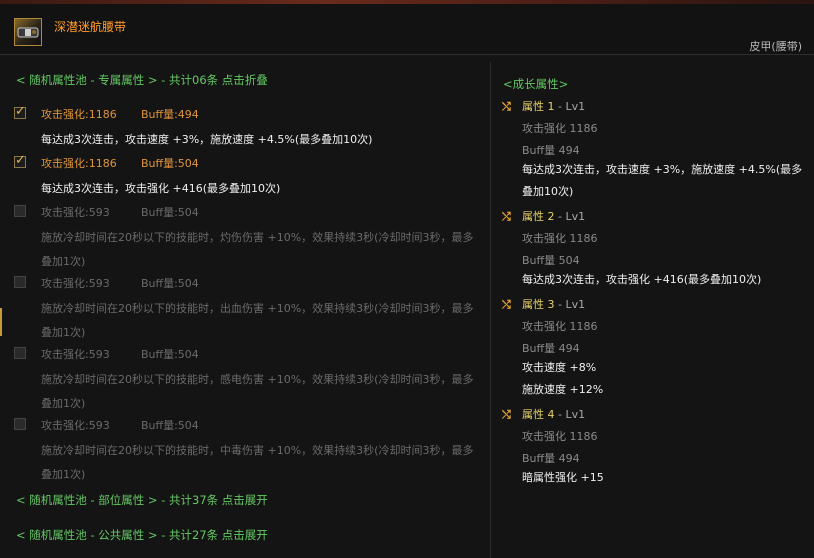  What do you see at coordinates (551, 260) in the screenshot?
I see `growth-attr-buff: Buff量 504` at bounding box center [551, 260].